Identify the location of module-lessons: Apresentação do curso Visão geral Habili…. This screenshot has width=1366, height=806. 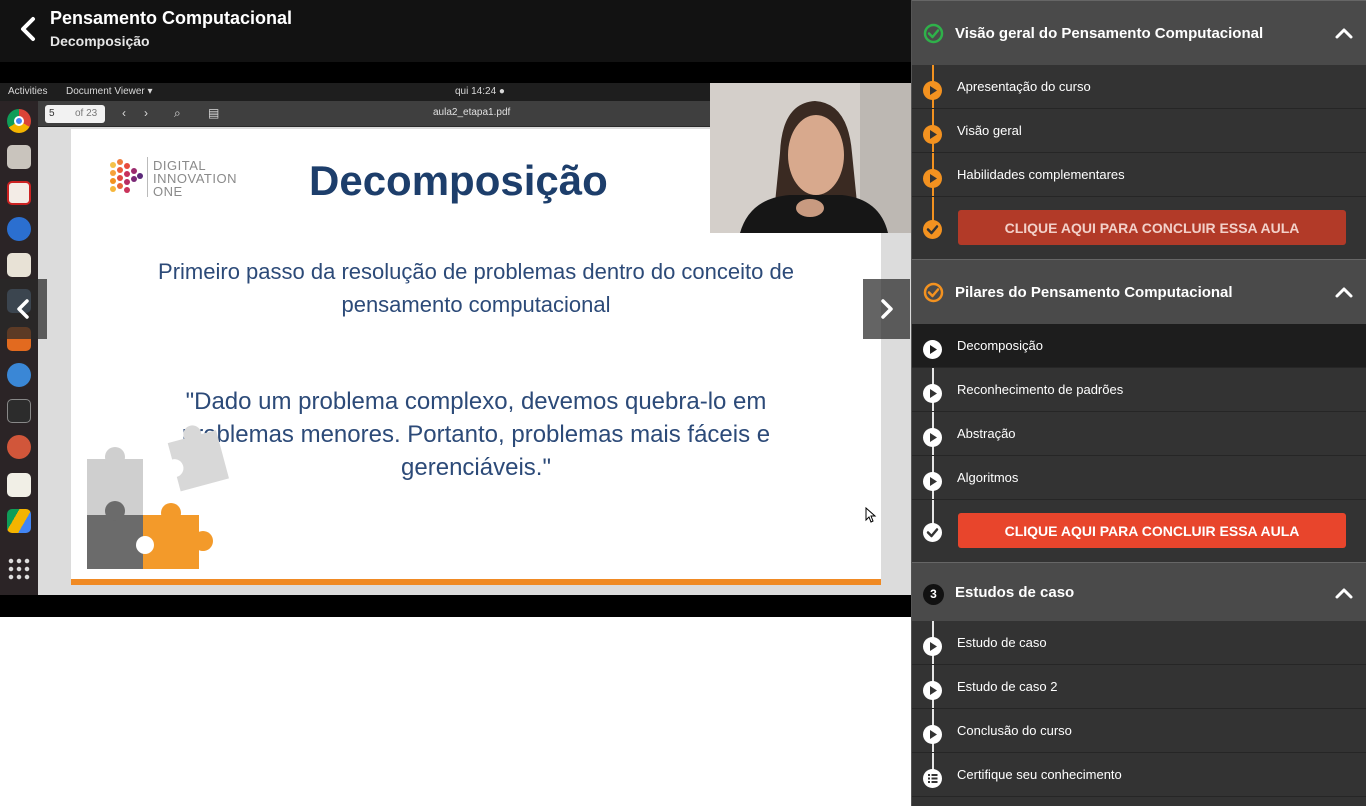
(1139, 162).